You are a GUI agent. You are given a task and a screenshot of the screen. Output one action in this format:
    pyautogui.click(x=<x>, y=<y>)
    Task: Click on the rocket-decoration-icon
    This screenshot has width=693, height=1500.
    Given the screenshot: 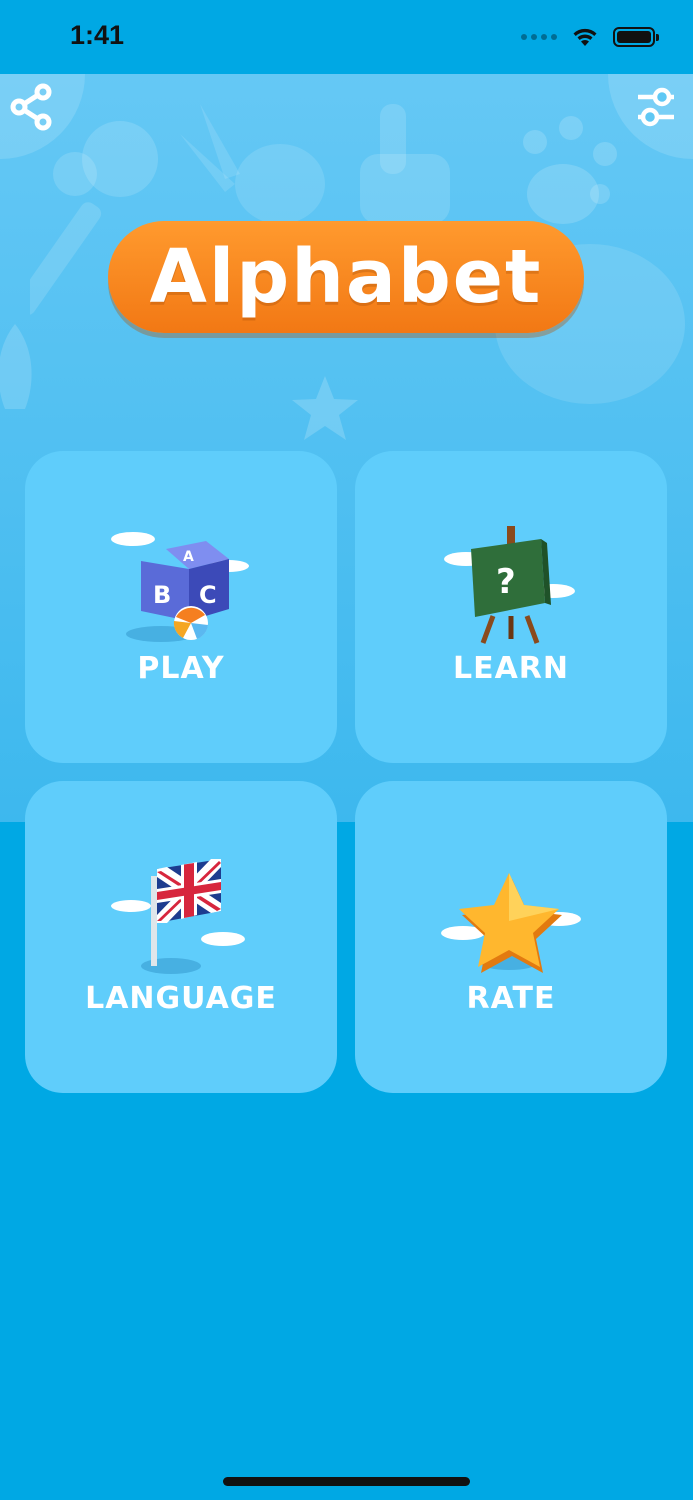 What is the action you would take?
    pyautogui.click(x=16, y=366)
    